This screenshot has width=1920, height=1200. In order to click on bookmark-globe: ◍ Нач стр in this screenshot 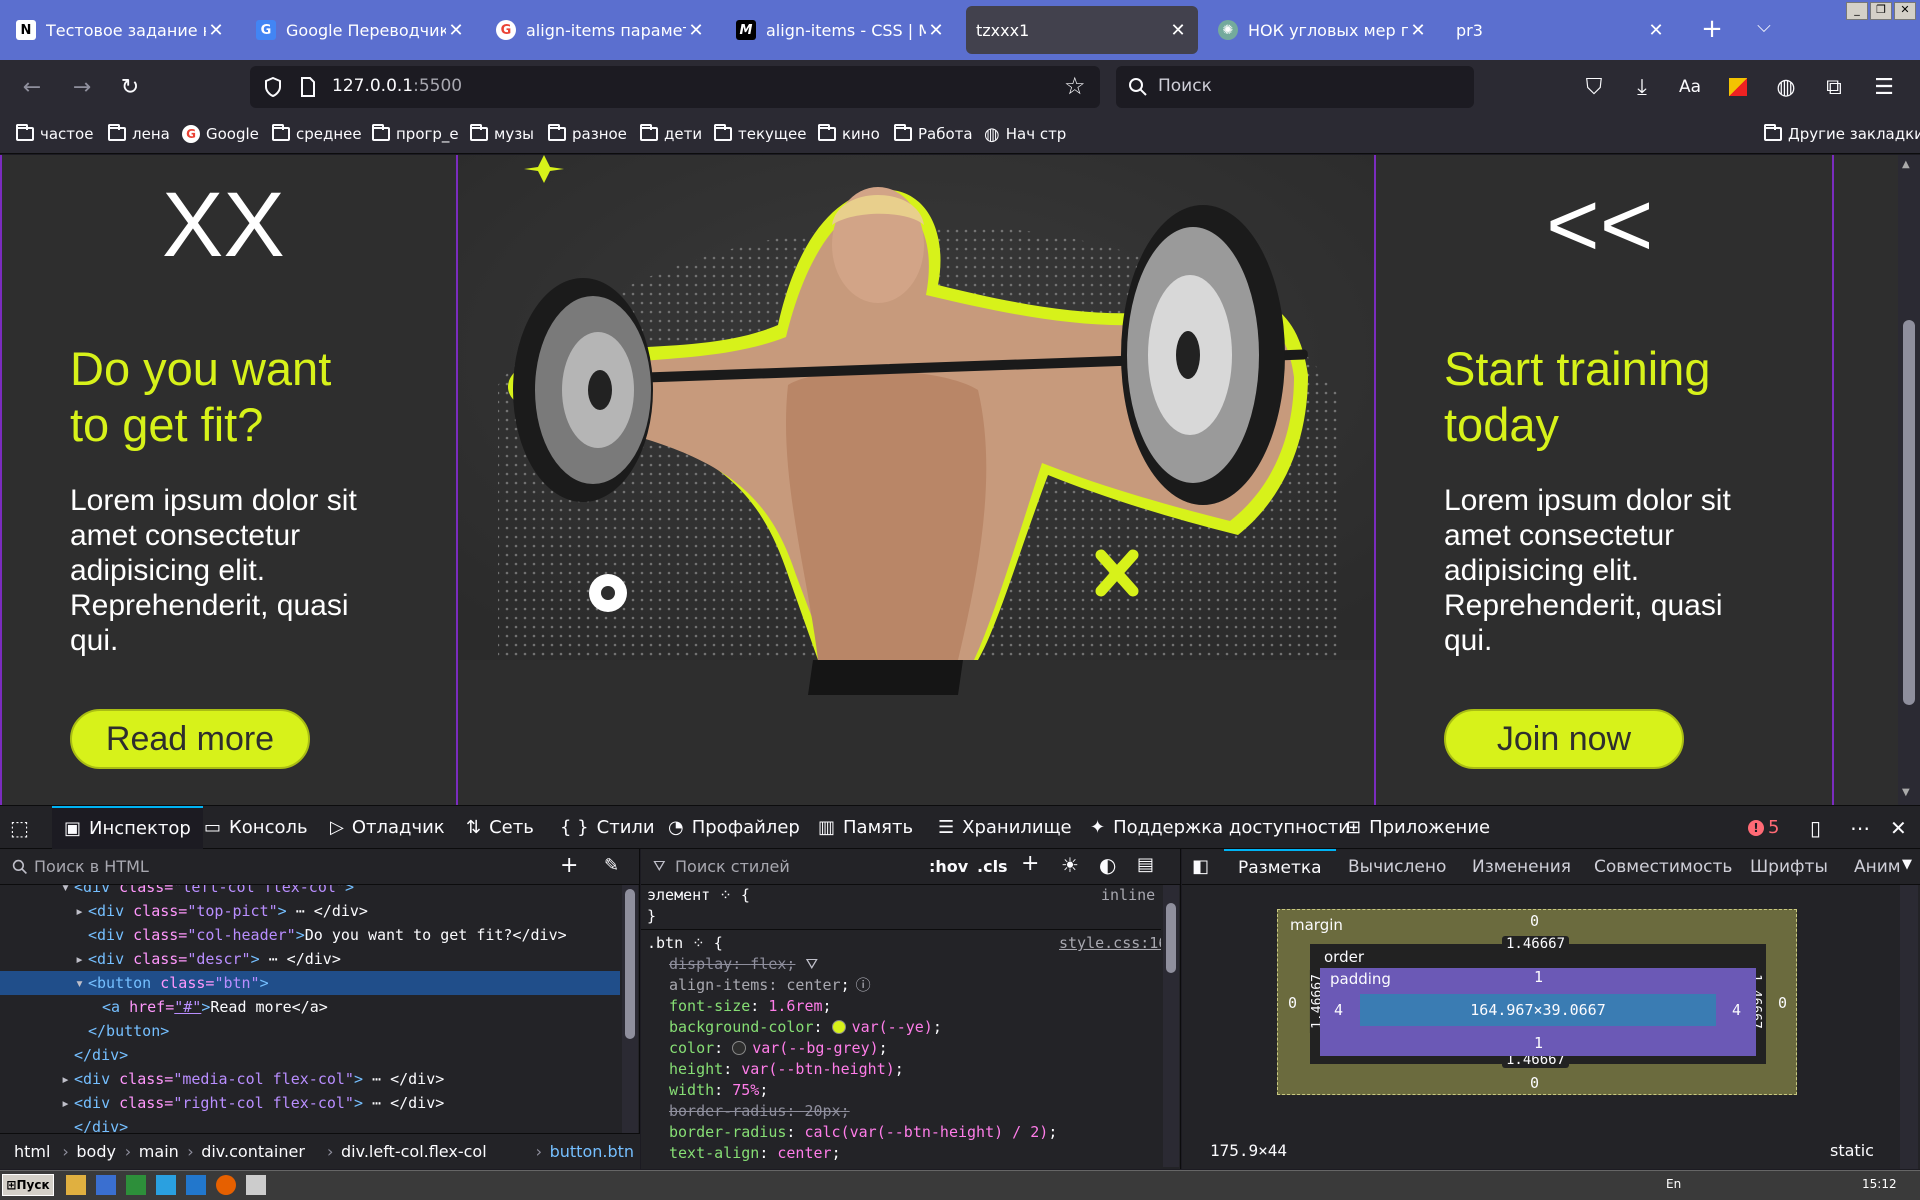, I will do `click(1025, 134)`.